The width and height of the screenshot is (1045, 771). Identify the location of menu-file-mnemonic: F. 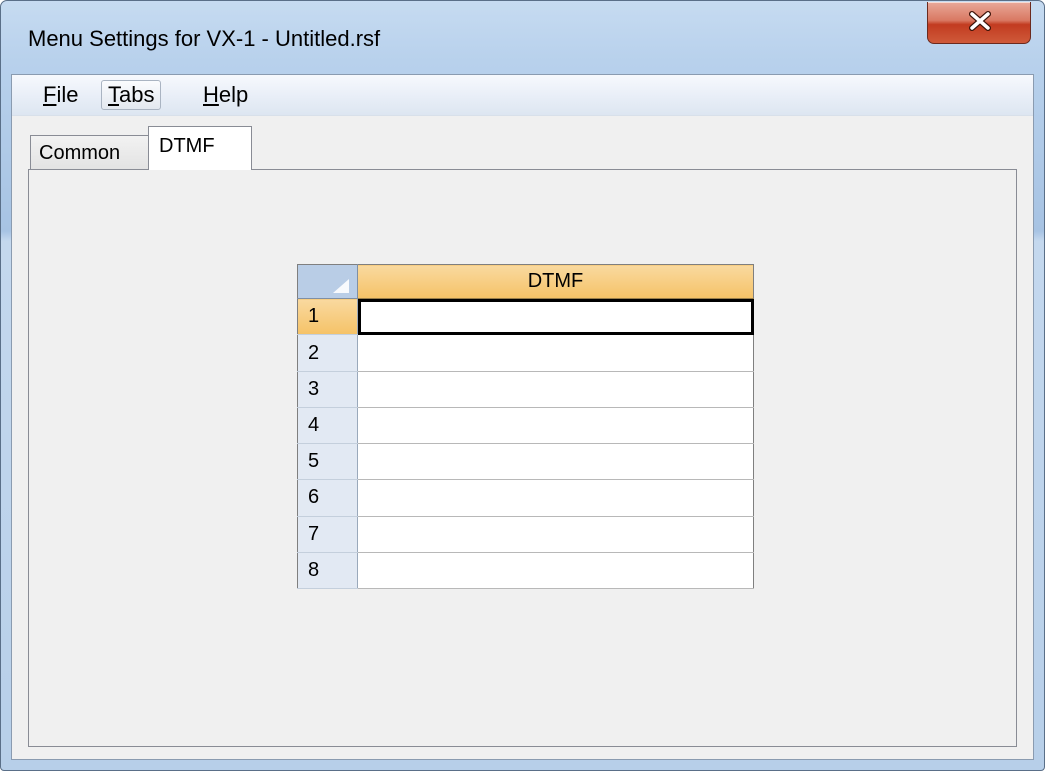
(50, 94).